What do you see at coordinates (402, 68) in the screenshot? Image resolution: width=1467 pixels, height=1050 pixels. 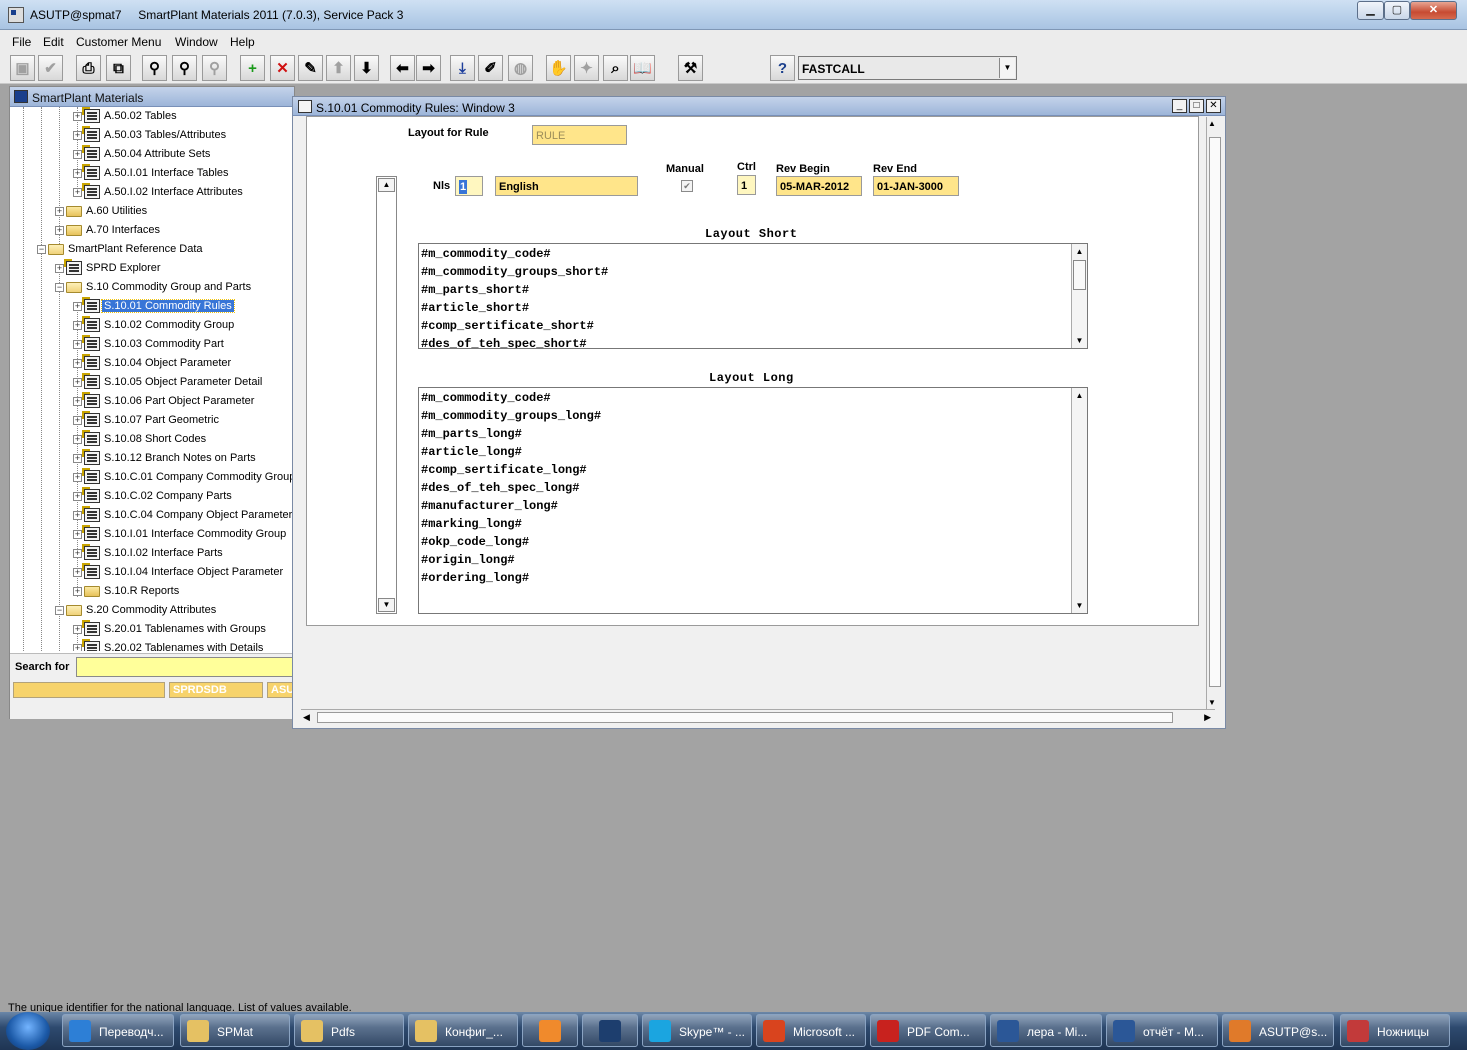 I see `previous-record-icon: ⬅` at bounding box center [402, 68].